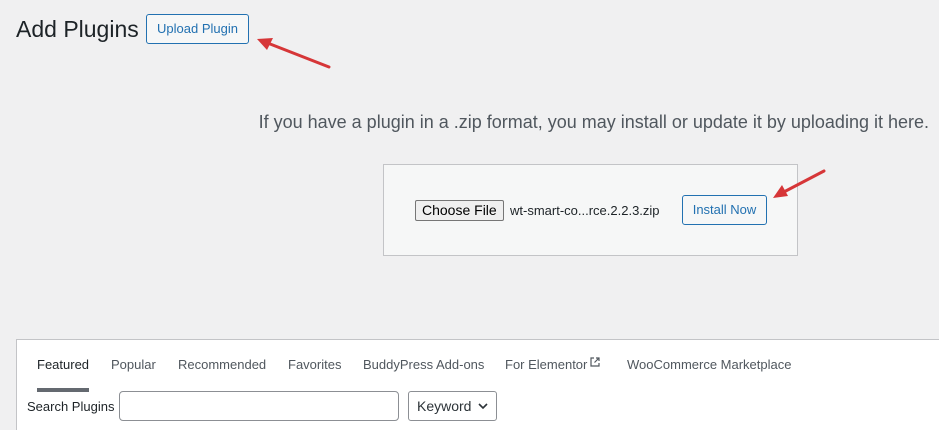  Describe the element at coordinates (63, 374) in the screenshot. I see `tab-featured: Featured` at that location.